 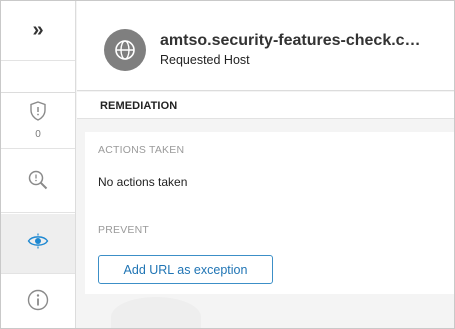 I want to click on prevent-label: PREVENT, so click(x=123, y=230).